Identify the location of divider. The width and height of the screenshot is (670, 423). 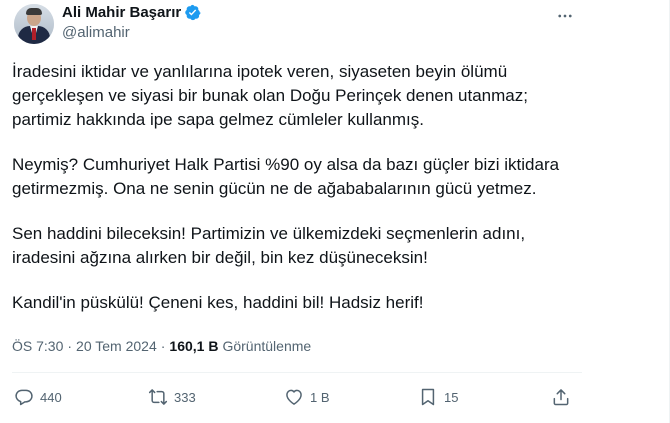
(297, 372).